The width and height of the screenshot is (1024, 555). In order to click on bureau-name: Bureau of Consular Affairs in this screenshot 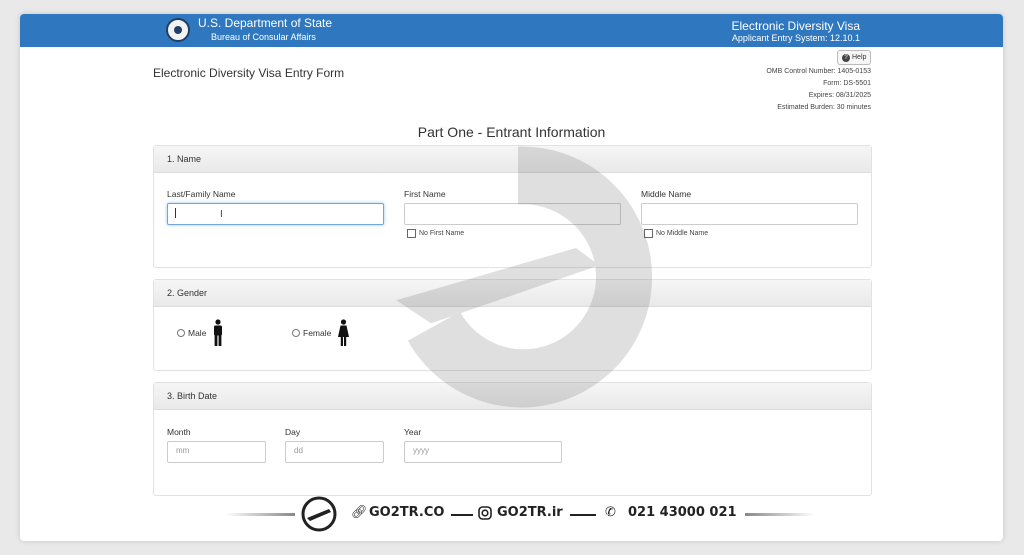, I will do `click(263, 37)`.